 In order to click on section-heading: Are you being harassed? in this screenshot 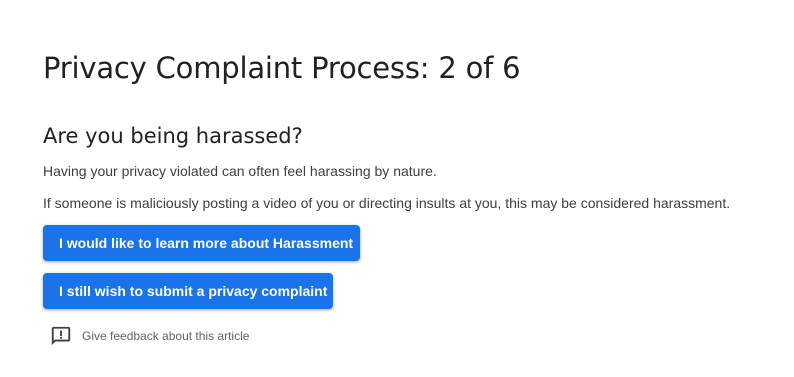, I will do `click(173, 136)`.